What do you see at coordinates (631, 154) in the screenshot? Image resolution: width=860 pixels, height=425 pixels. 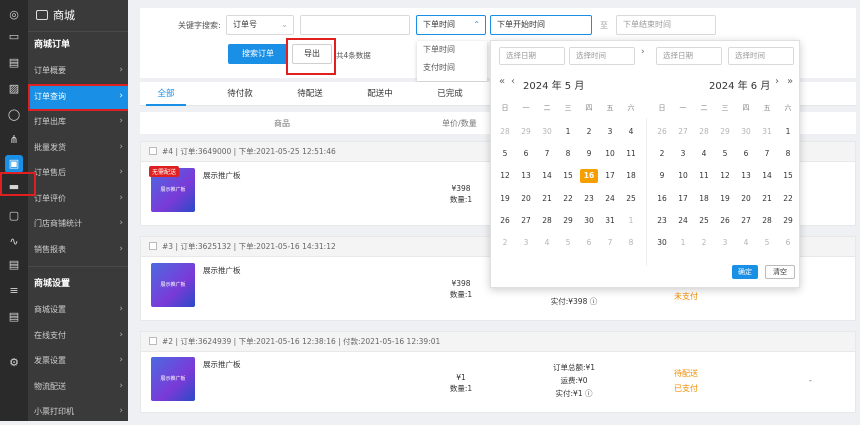 I see `left-day-cell: 11` at bounding box center [631, 154].